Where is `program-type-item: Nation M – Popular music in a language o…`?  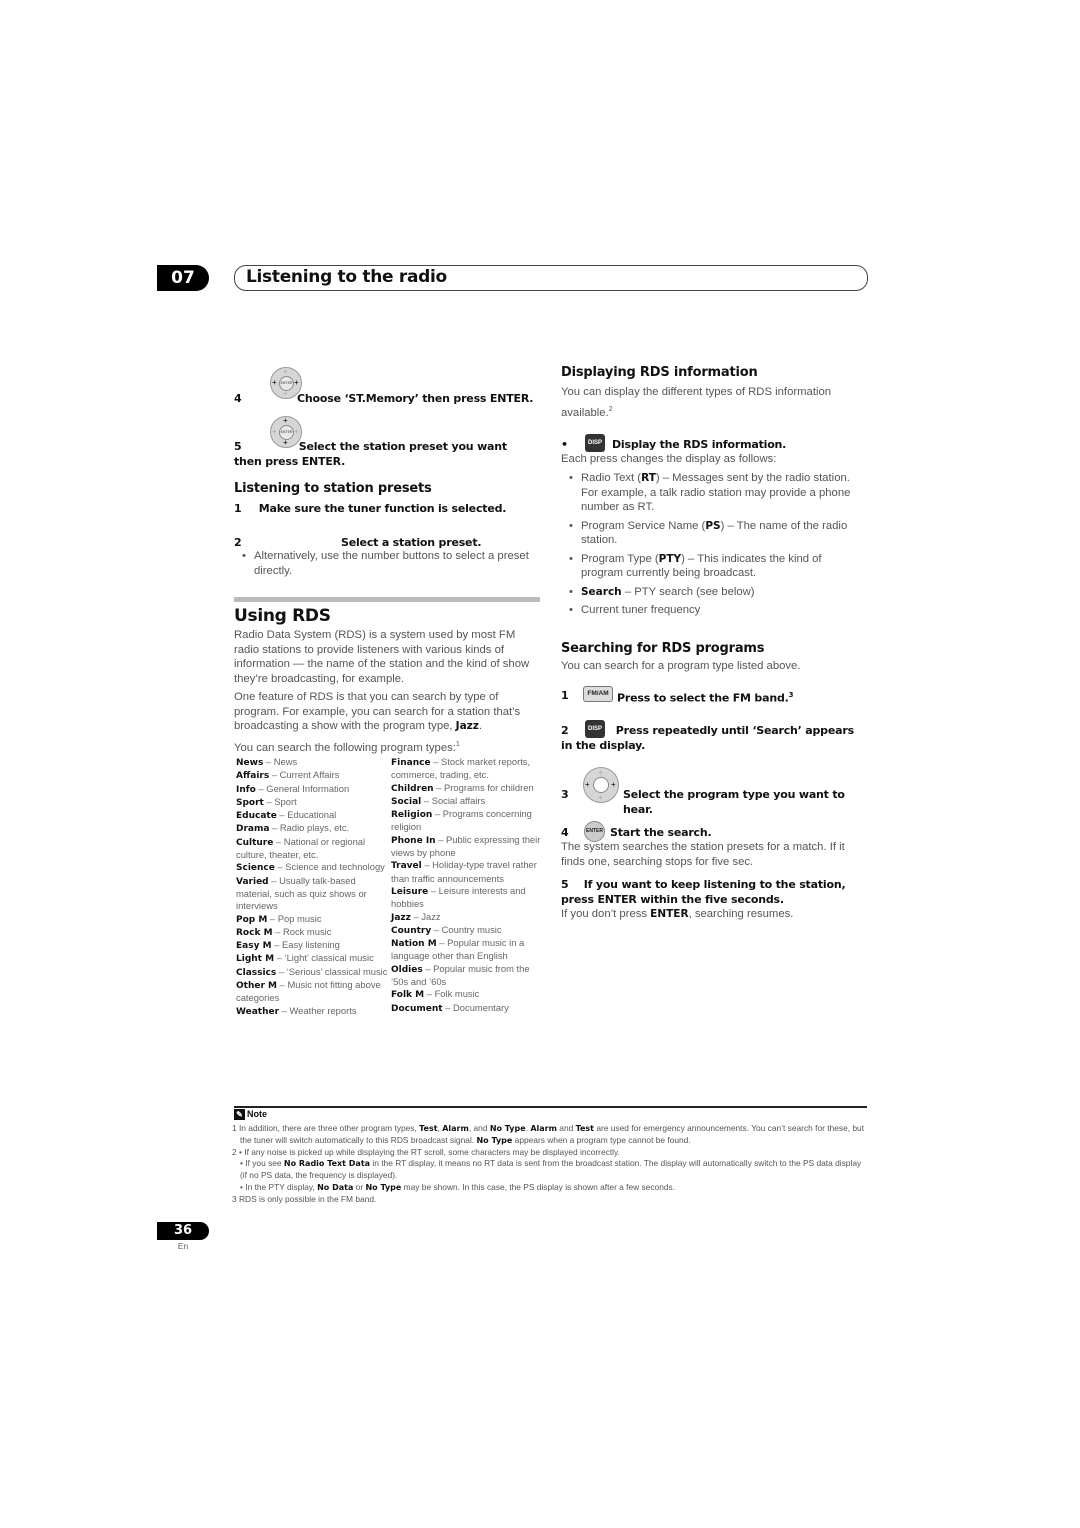
program-type-item: Nation M – Popular music in a language o… is located at coordinates (458, 949).